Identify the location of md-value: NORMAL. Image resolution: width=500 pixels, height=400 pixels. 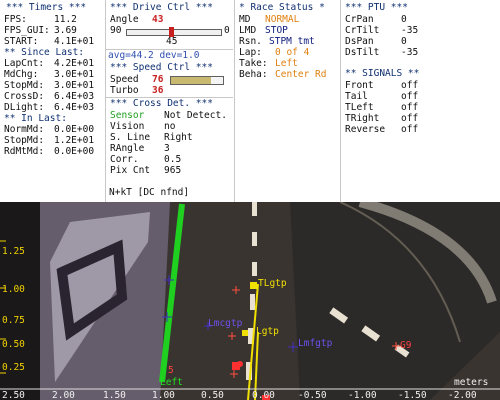
(282, 19).